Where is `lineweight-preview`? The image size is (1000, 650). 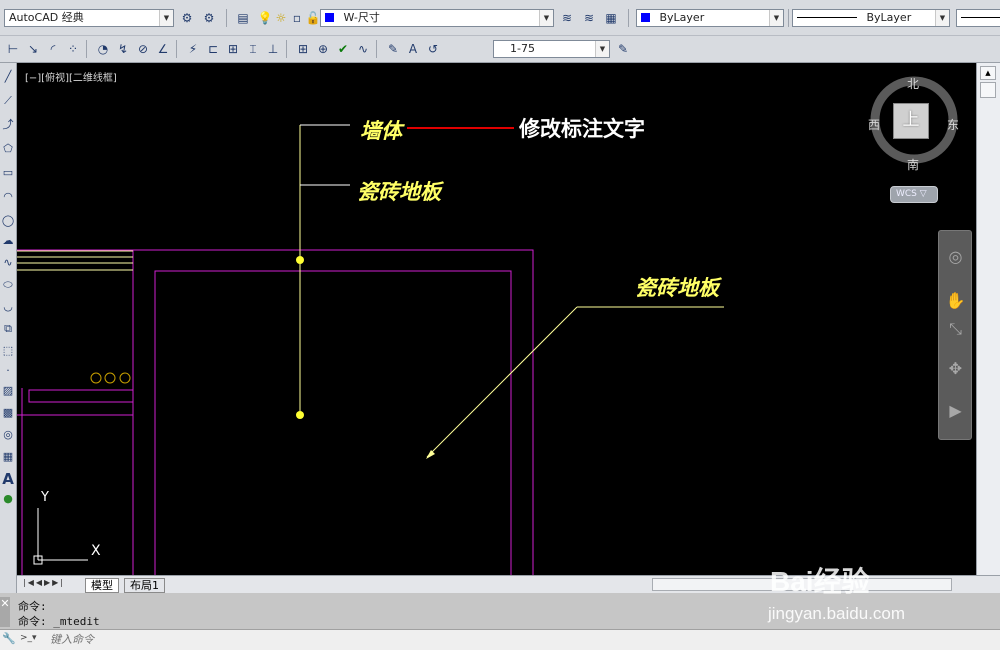
lineweight-preview is located at coordinates (980, 17).